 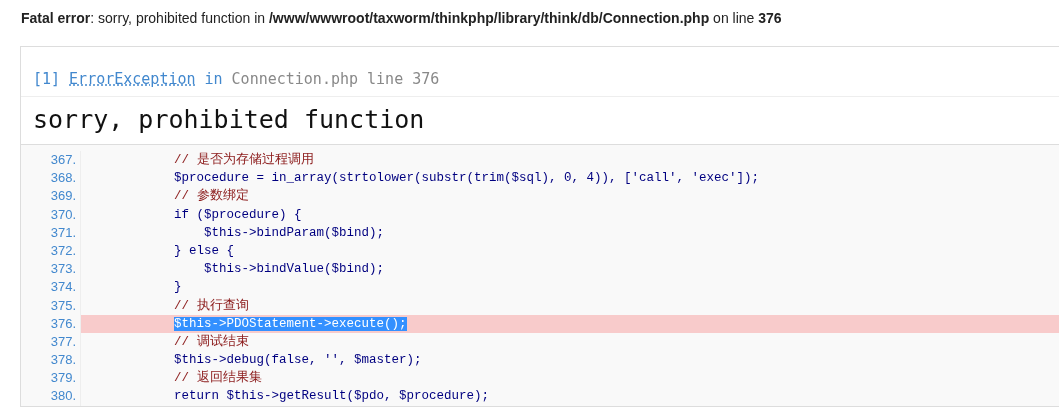 I want to click on code-line: // 执行查询, so click(x=211, y=306).